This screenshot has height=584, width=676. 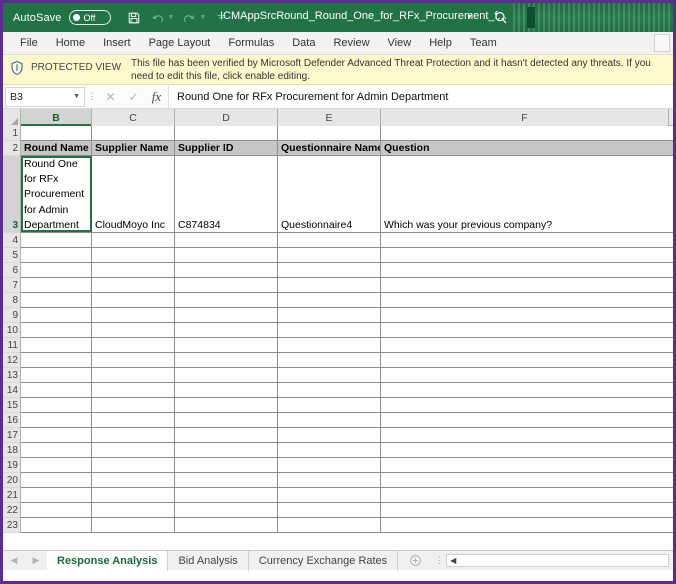 What do you see at coordinates (525, 330) in the screenshot?
I see `cell-f10` at bounding box center [525, 330].